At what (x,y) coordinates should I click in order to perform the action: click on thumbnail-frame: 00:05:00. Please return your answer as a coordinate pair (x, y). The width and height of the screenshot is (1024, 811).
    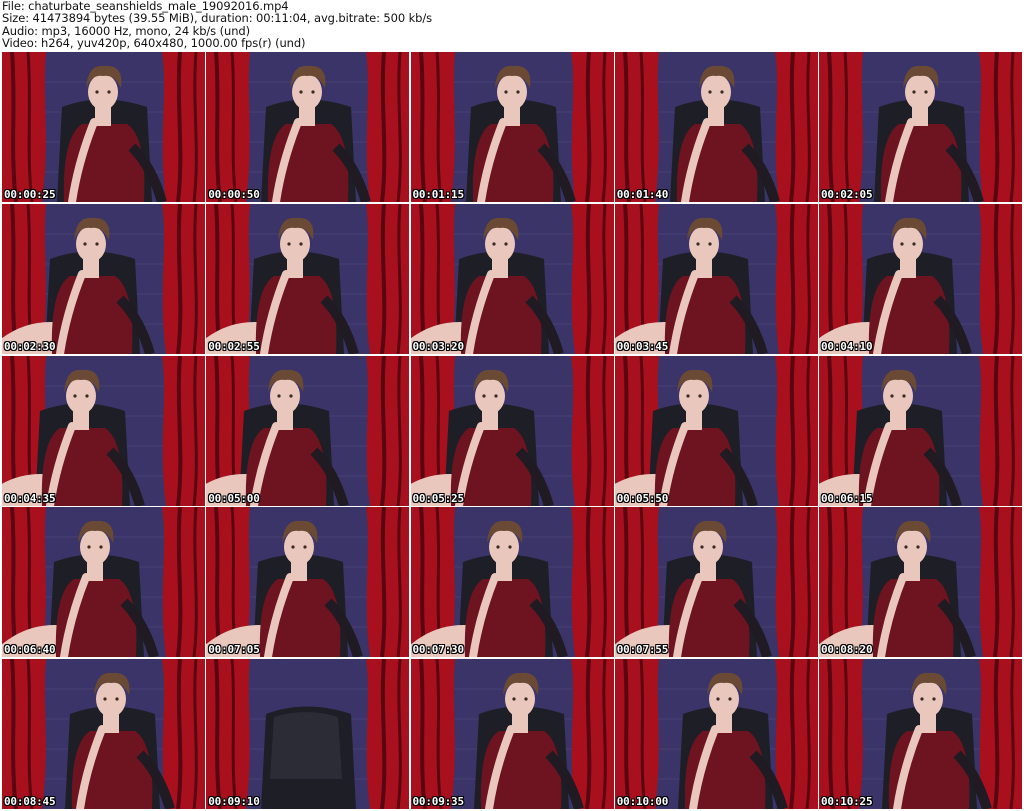
    Looking at the image, I should click on (308, 430).